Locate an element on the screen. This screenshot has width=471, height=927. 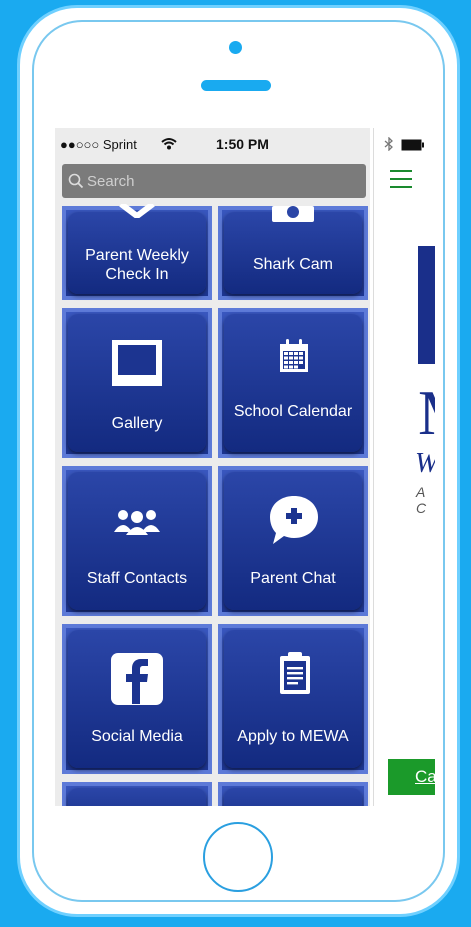
tile-label: Gallery is located at coordinates (137, 423).